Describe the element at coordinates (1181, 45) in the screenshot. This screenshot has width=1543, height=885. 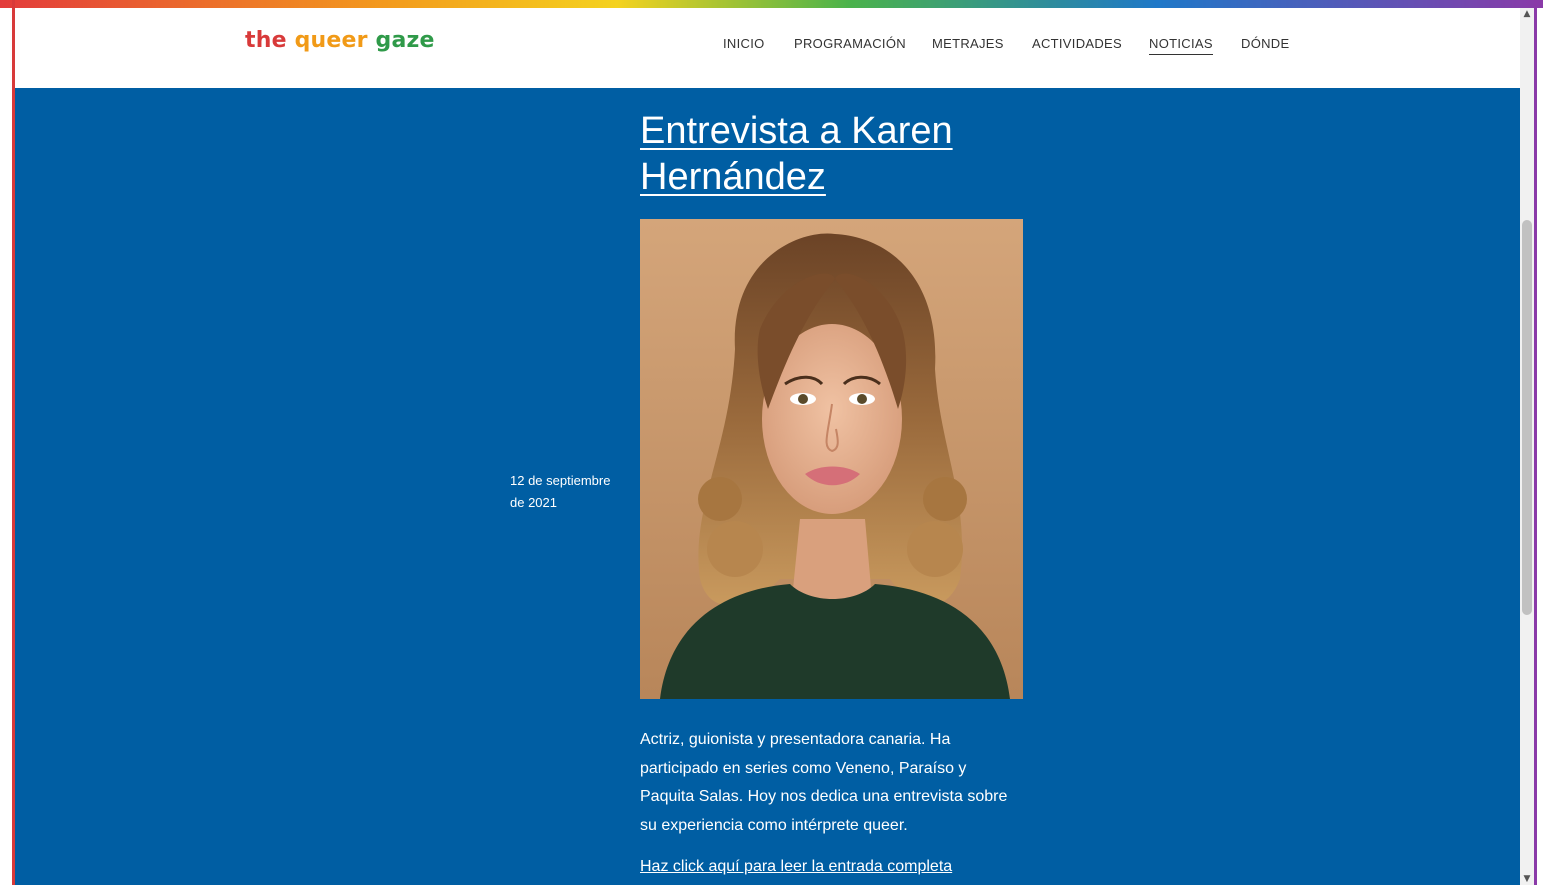
I see `nav-item-noticias: NOTICIAS` at that location.